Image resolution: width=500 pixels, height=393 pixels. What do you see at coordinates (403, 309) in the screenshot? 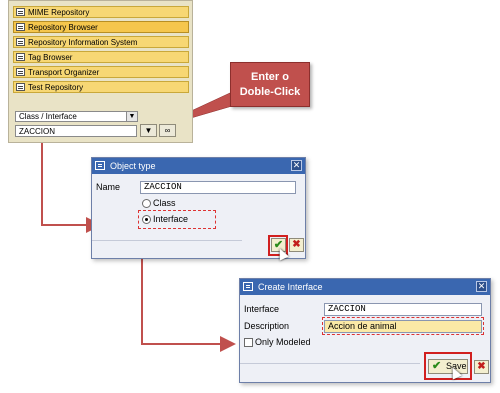
I see `interface-name-field: ZACCION` at bounding box center [403, 309].